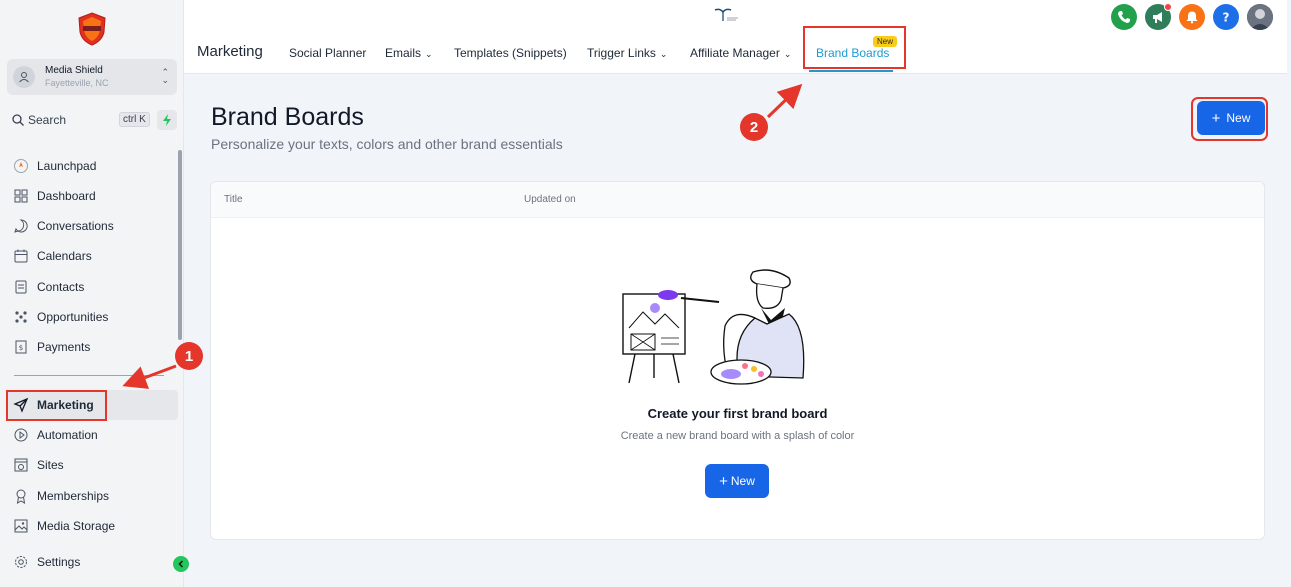  I want to click on sidebar-scrollbar, so click(180, 245).